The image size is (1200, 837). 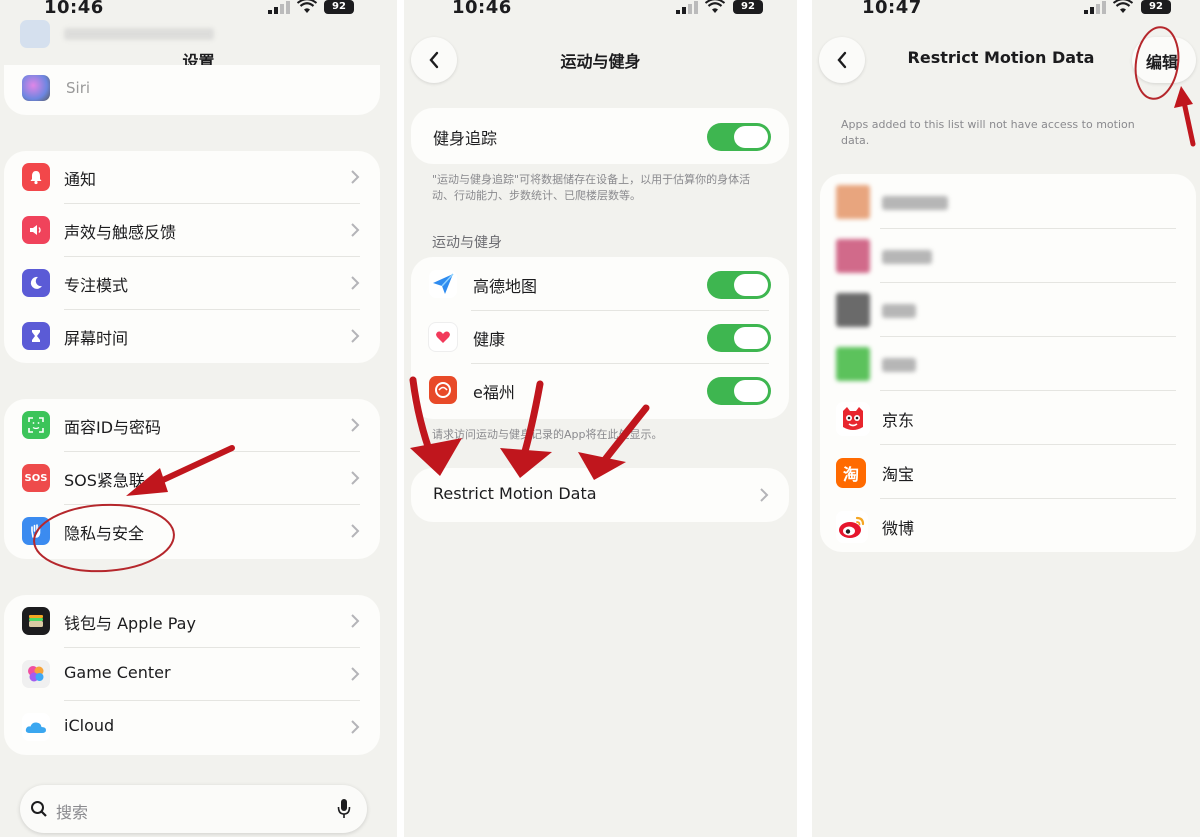 What do you see at coordinates (898, 528) in the screenshot?
I see `restricted-app-label: 微博` at bounding box center [898, 528].